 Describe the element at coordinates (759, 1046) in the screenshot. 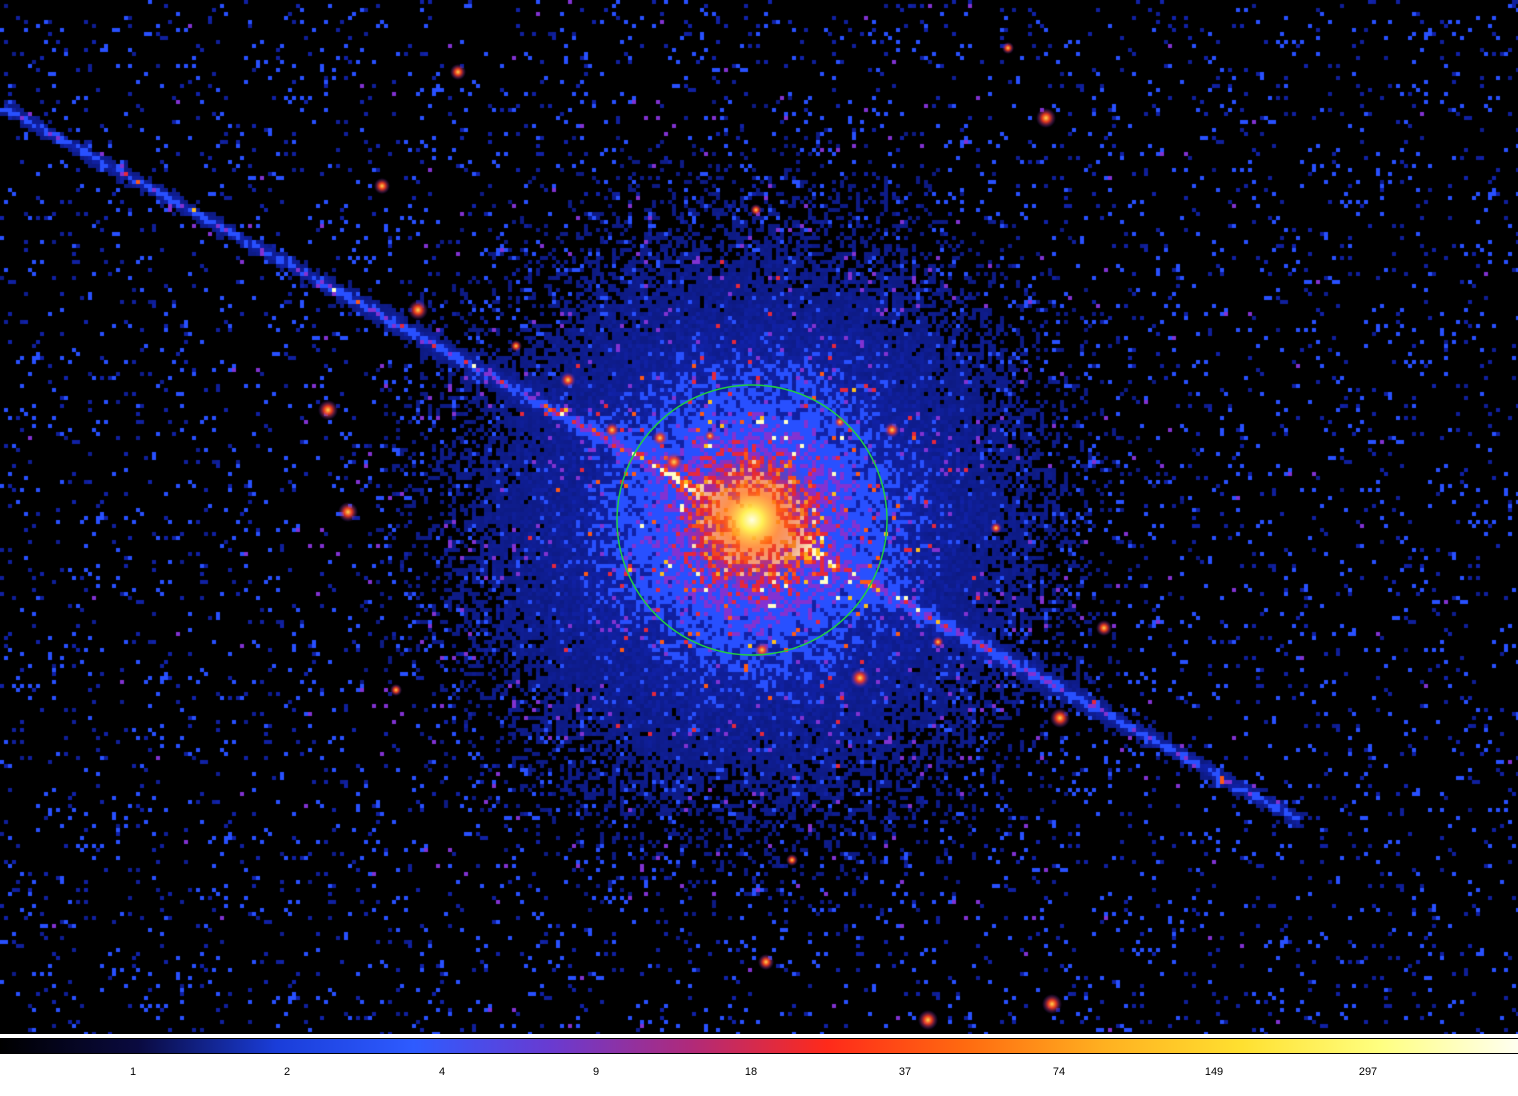

I see `colorbar` at that location.